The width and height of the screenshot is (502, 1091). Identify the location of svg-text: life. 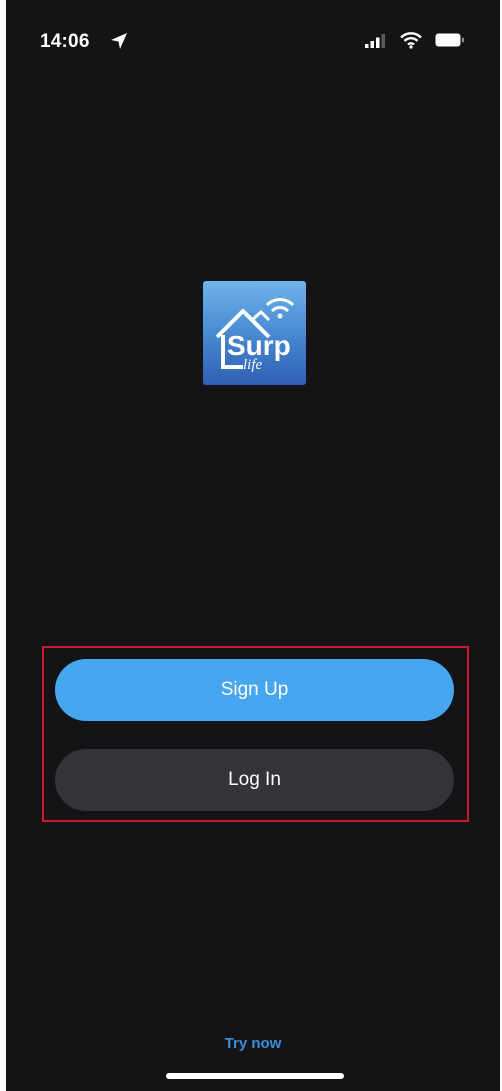
(253, 365).